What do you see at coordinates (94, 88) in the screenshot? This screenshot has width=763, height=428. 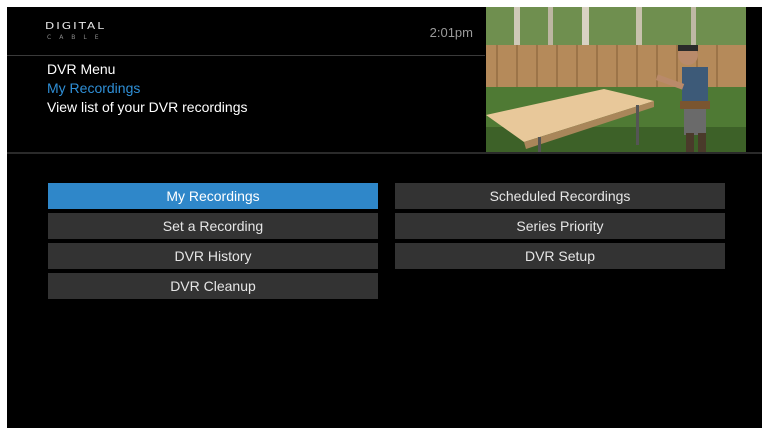 I see `current-item-label: My Recordings` at bounding box center [94, 88].